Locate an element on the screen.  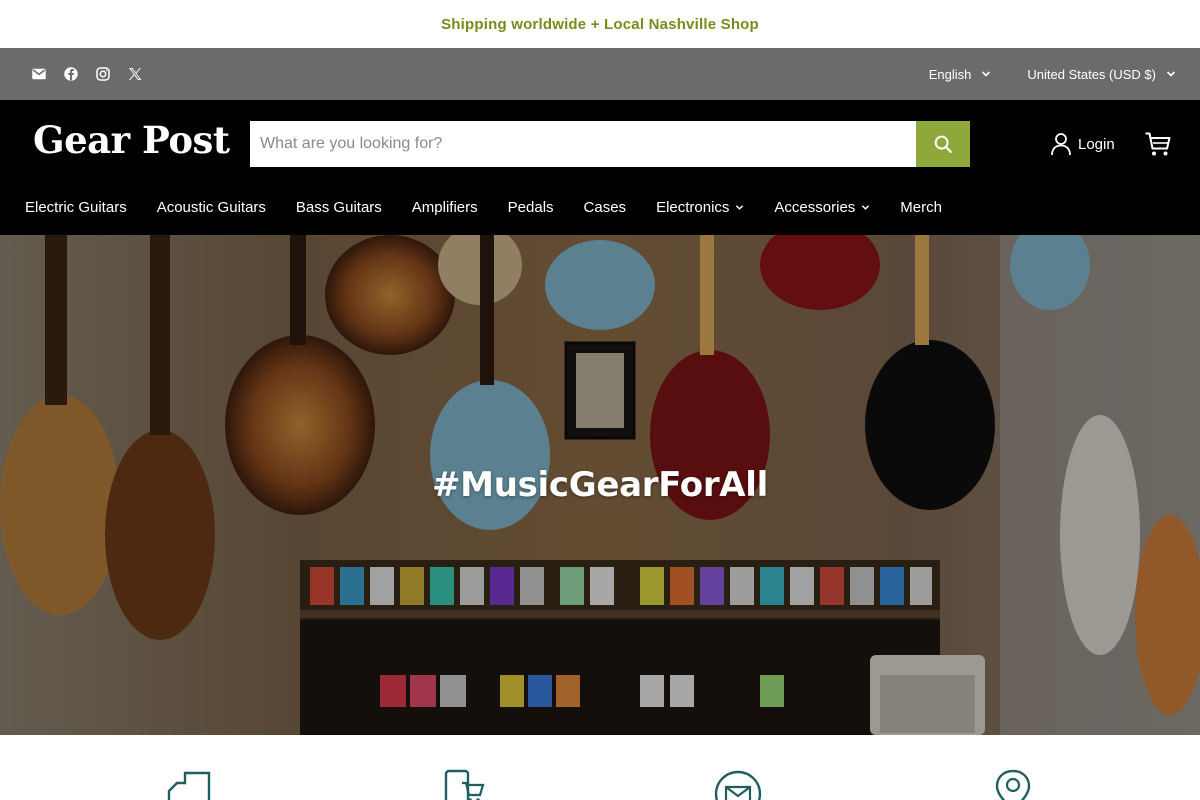
currency-selector: United States (USD $) is located at coordinates (1101, 74).